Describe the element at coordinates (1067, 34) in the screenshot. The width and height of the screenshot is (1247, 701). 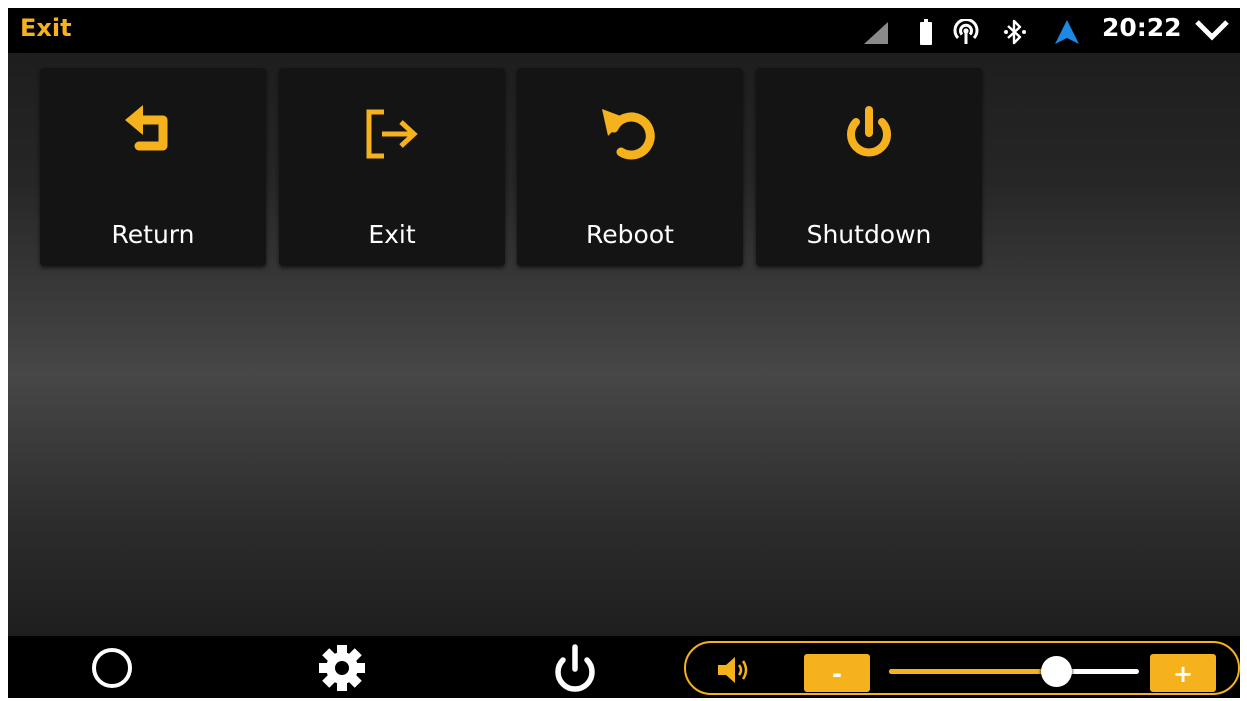
I see `navigation-icon` at that location.